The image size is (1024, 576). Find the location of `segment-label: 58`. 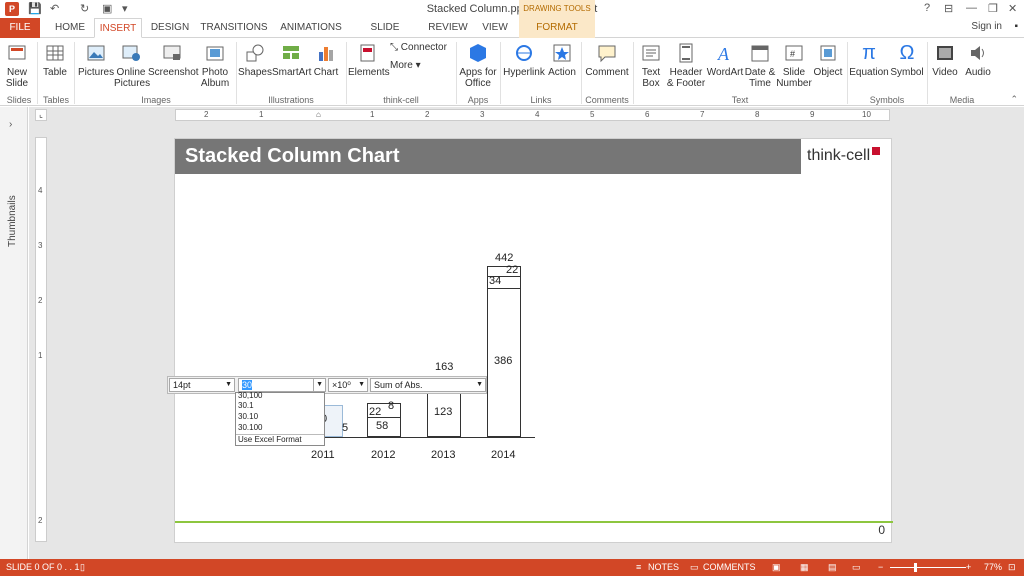

segment-label: 58 is located at coordinates (382, 426).